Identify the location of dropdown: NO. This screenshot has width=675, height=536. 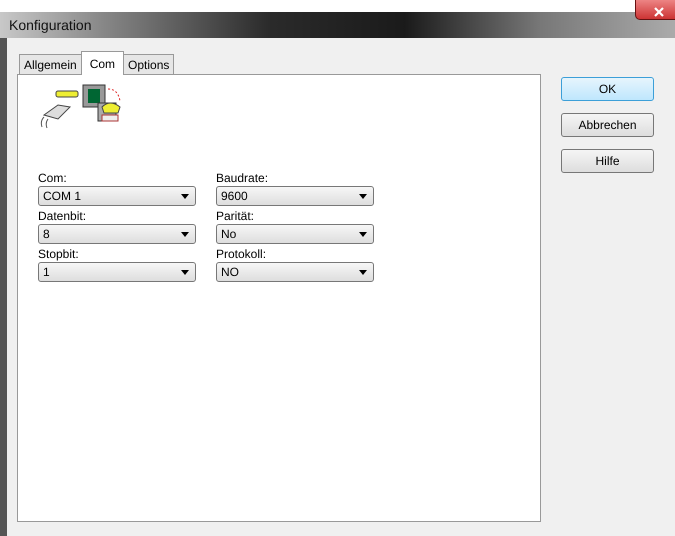
(295, 272).